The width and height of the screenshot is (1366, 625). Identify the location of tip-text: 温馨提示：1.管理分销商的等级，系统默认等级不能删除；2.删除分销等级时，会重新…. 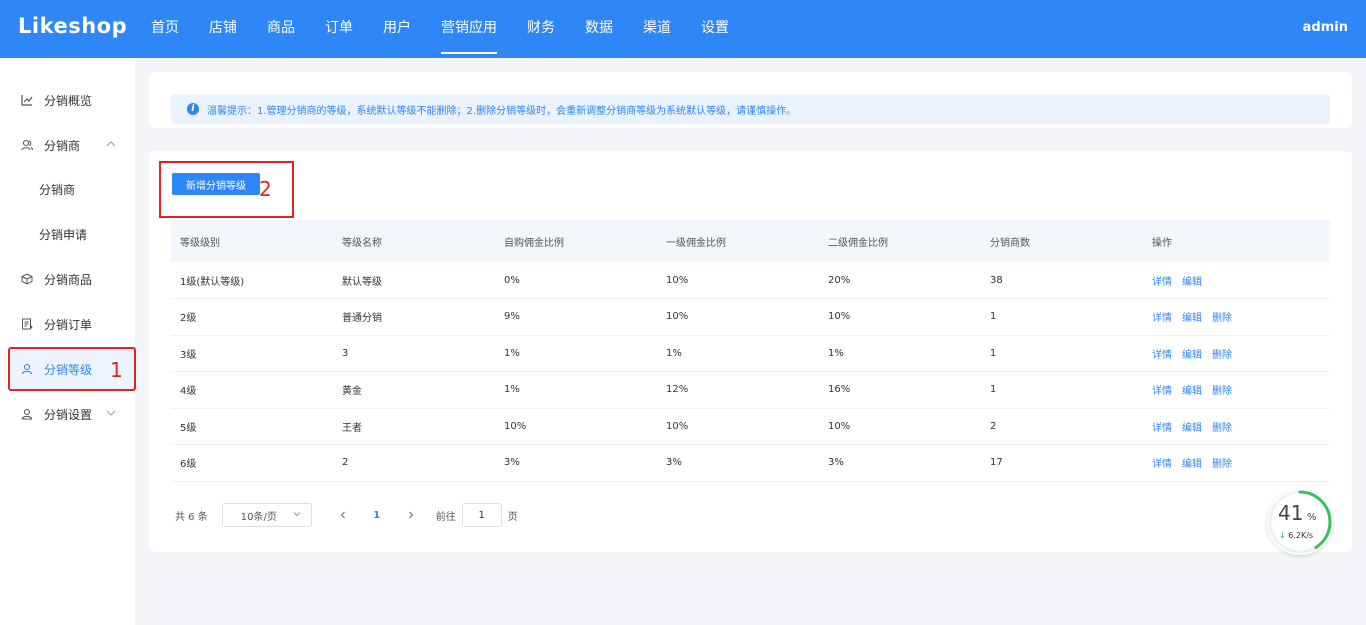
(502, 111).